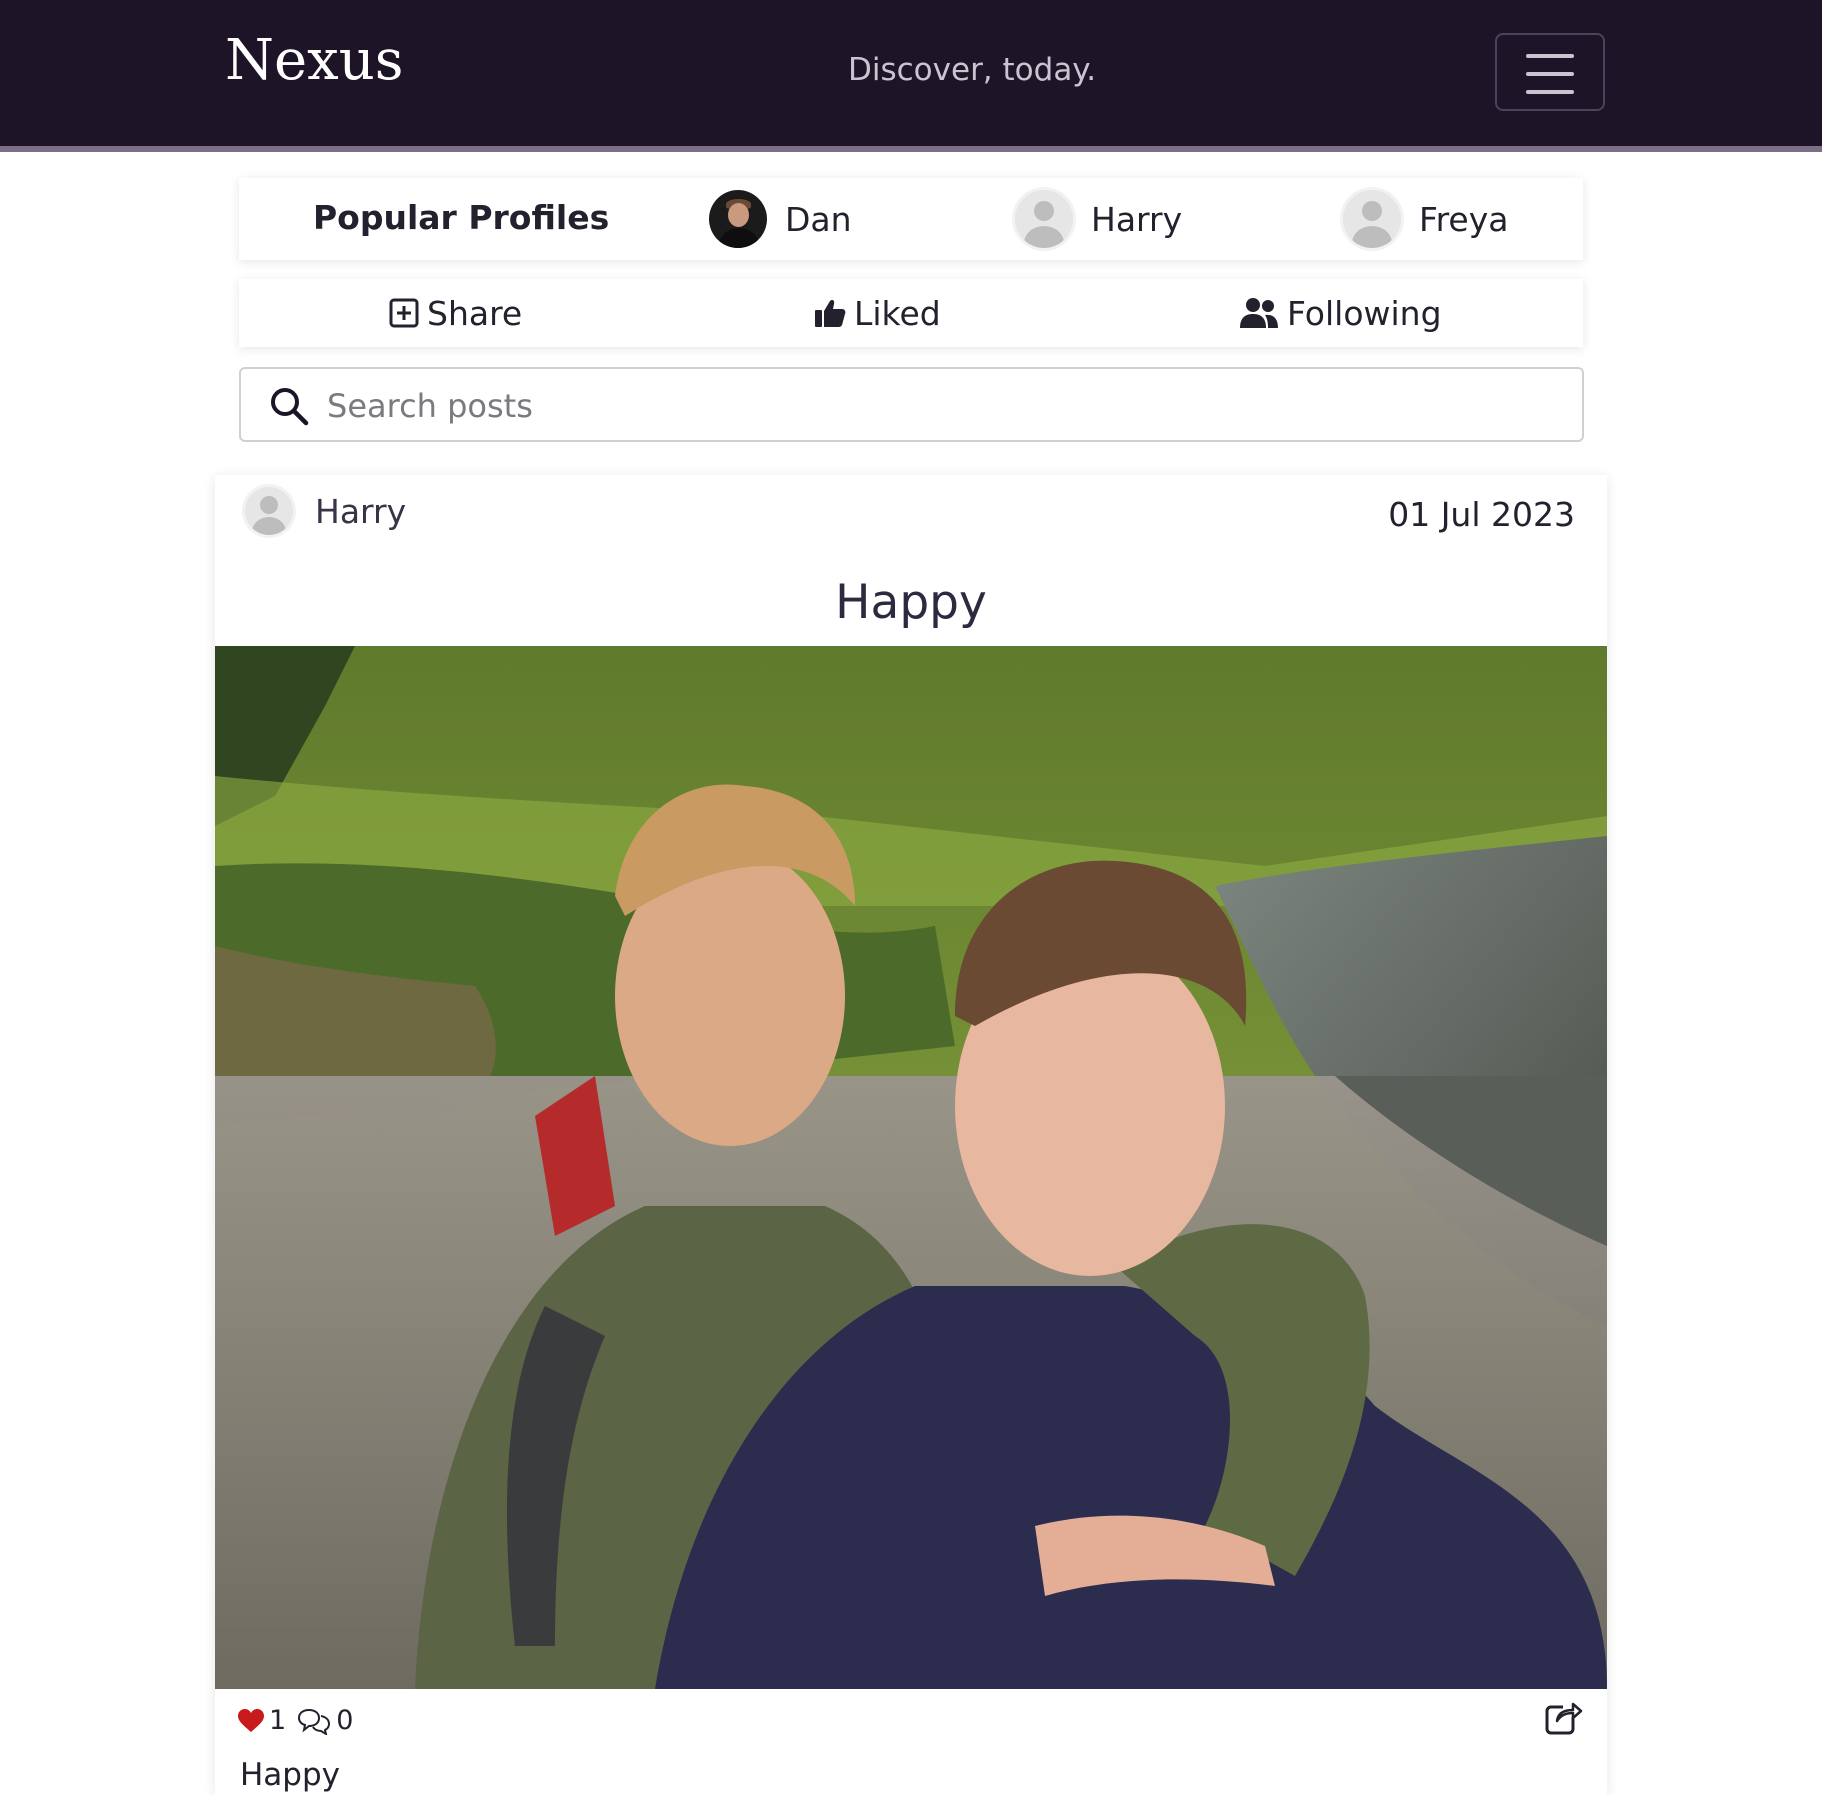 The image size is (1822, 1795). I want to click on tab-label: Following, so click(1364, 313).